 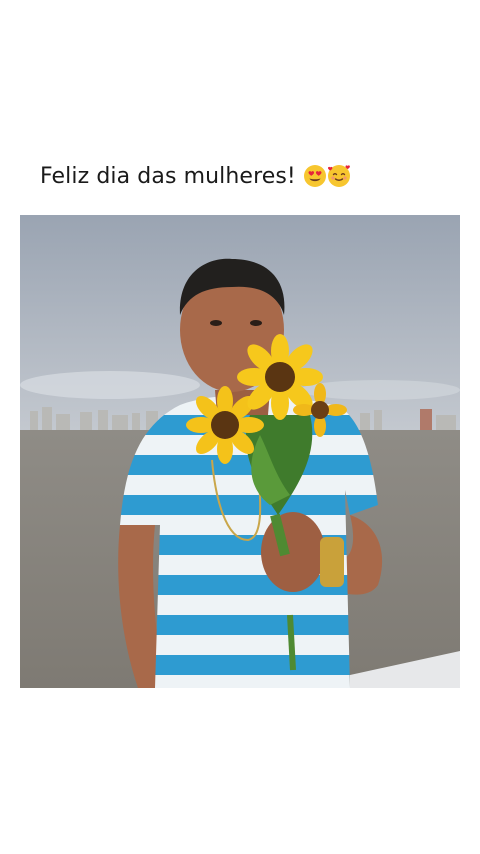 What do you see at coordinates (315, 176) in the screenshot?
I see `heart-eyes-emoji-icon` at bounding box center [315, 176].